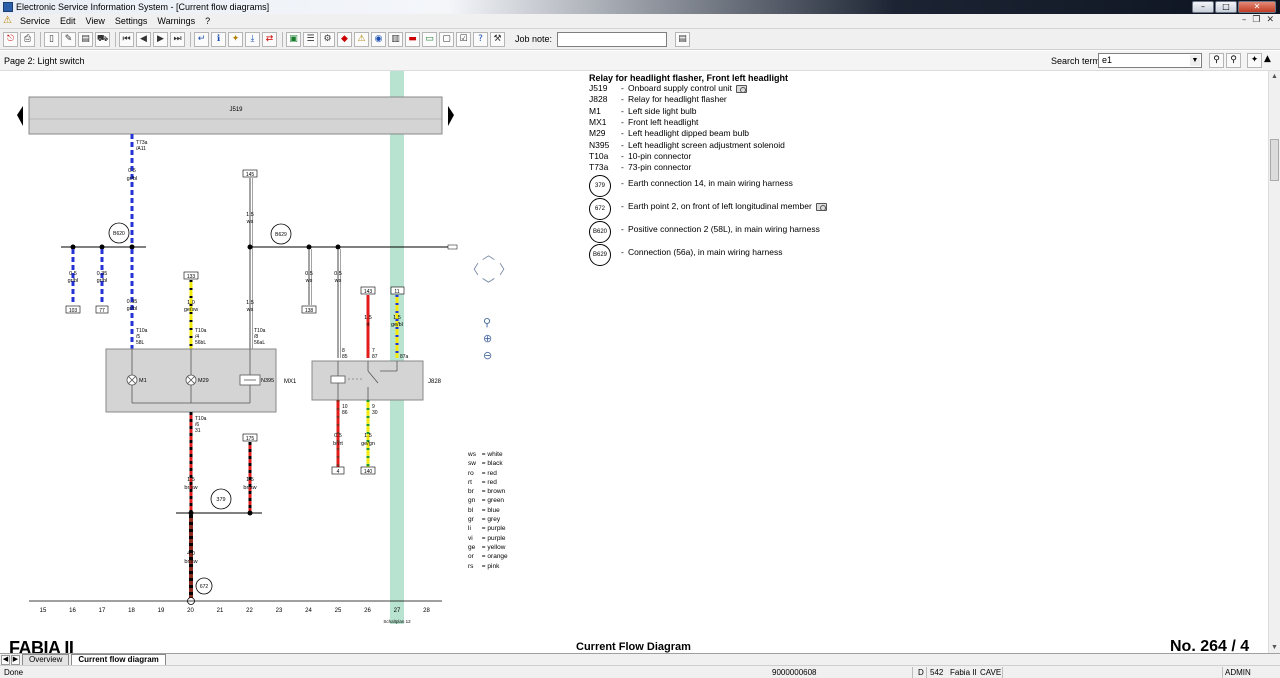 Image resolution: width=1280 pixels, height=678 pixels. I want to click on pan-down-icon: ﹀, so click(488, 285).